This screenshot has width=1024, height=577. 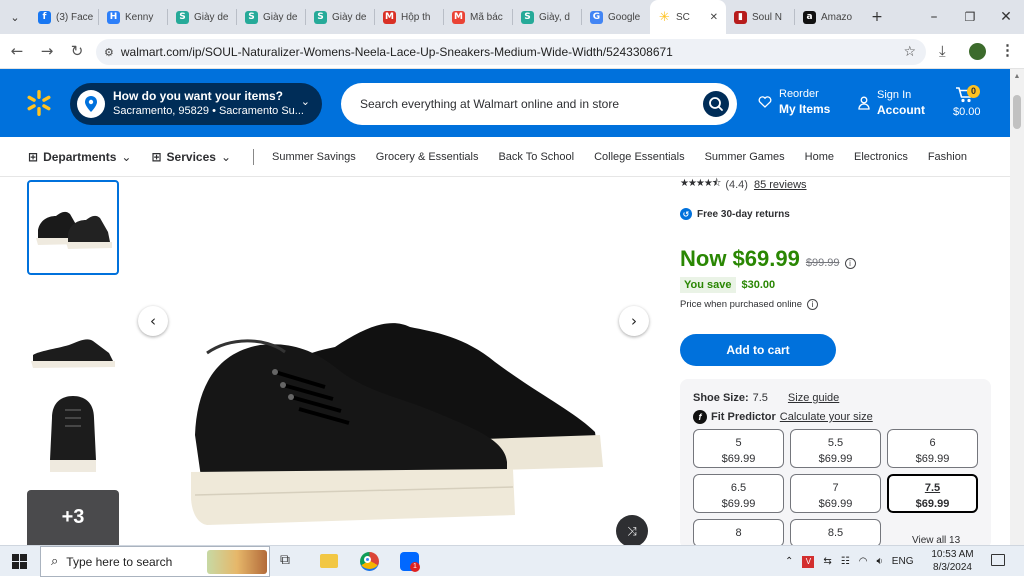 I want to click on file-explorer-icon, so click(x=329, y=561).